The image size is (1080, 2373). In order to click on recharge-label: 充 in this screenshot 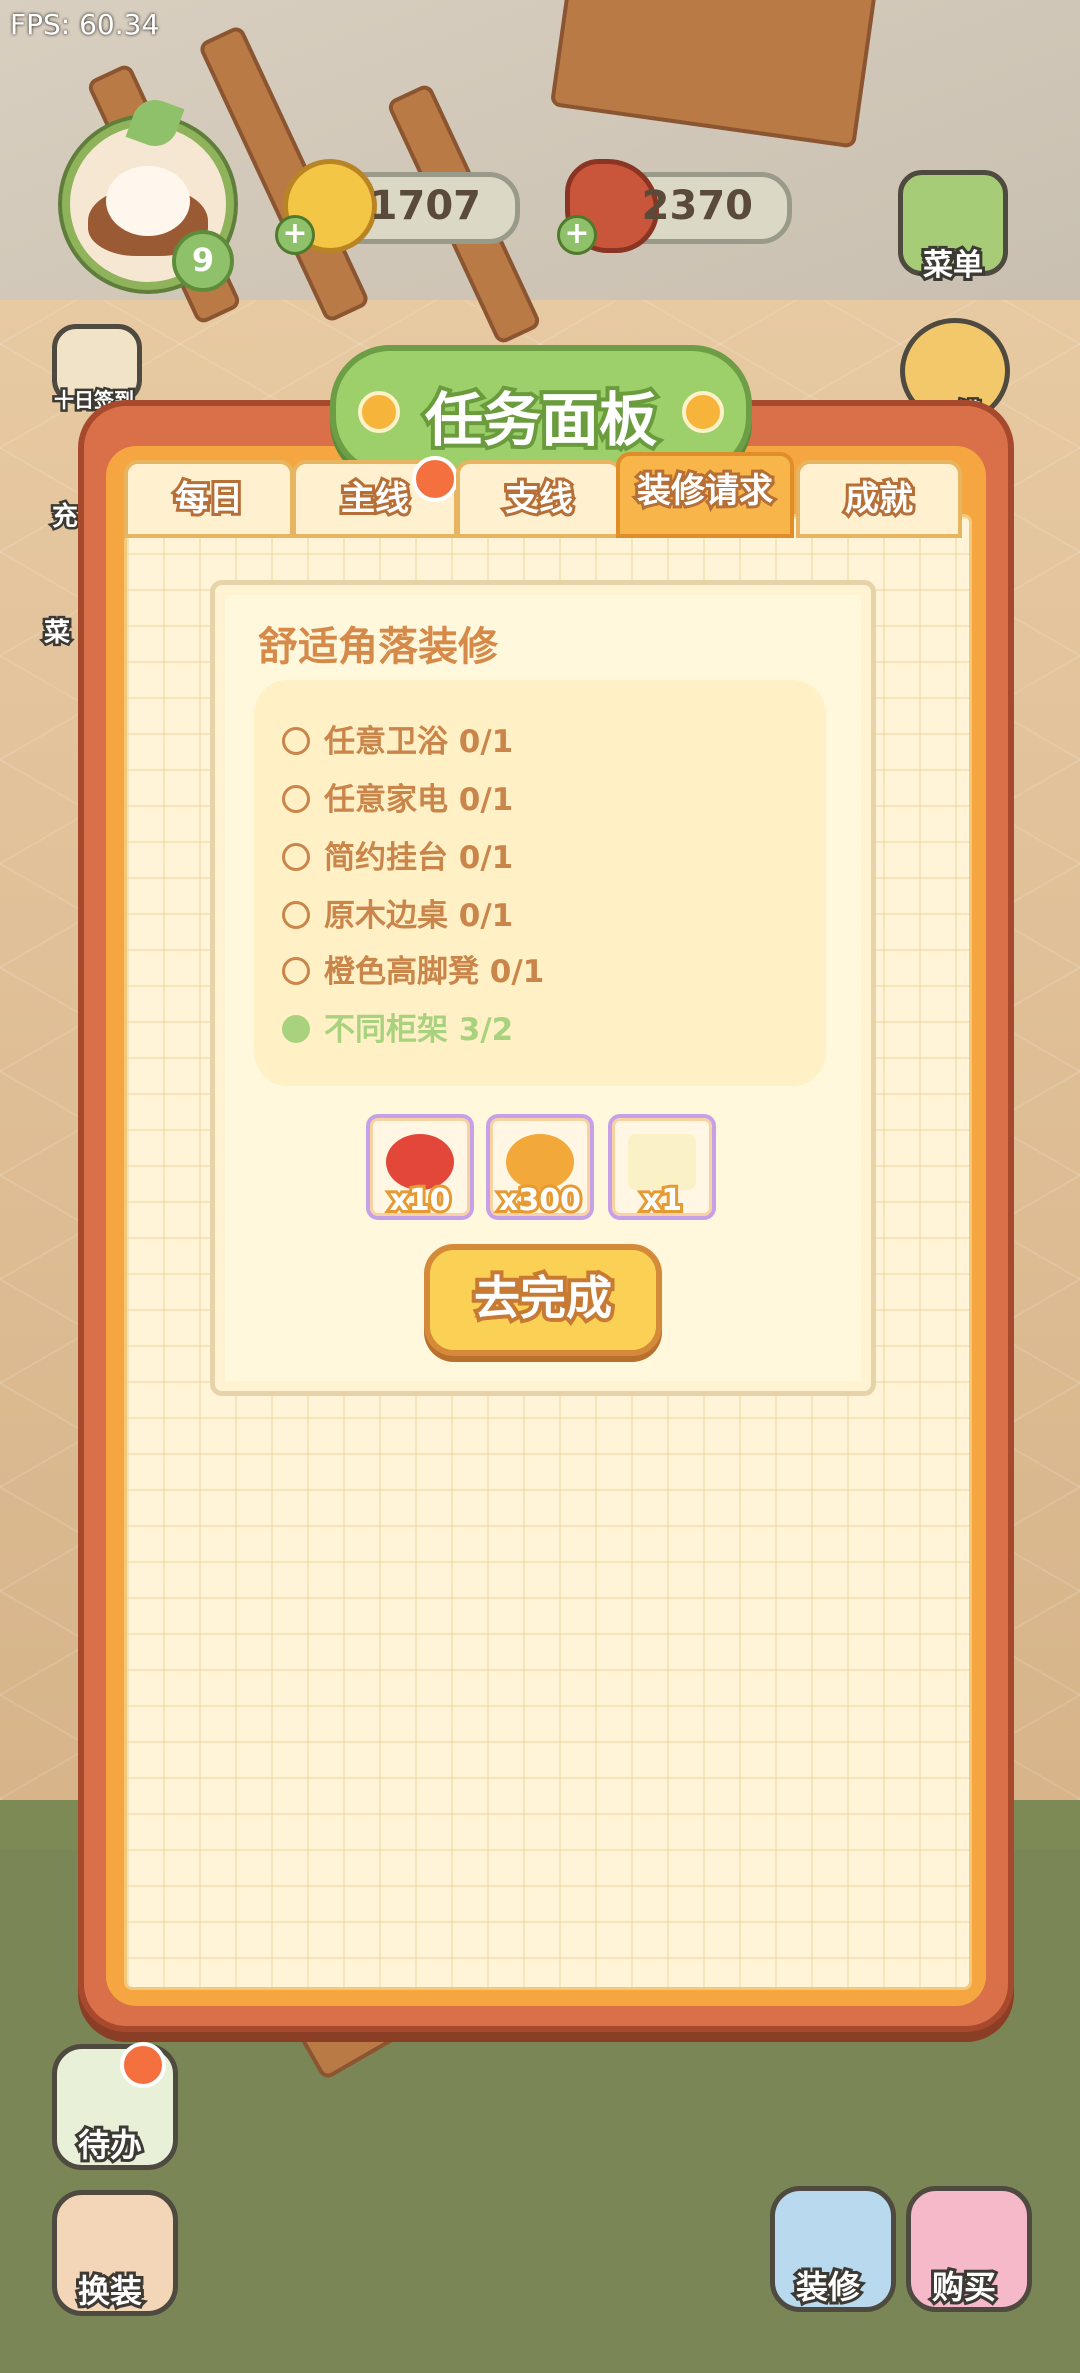, I will do `click(64, 515)`.